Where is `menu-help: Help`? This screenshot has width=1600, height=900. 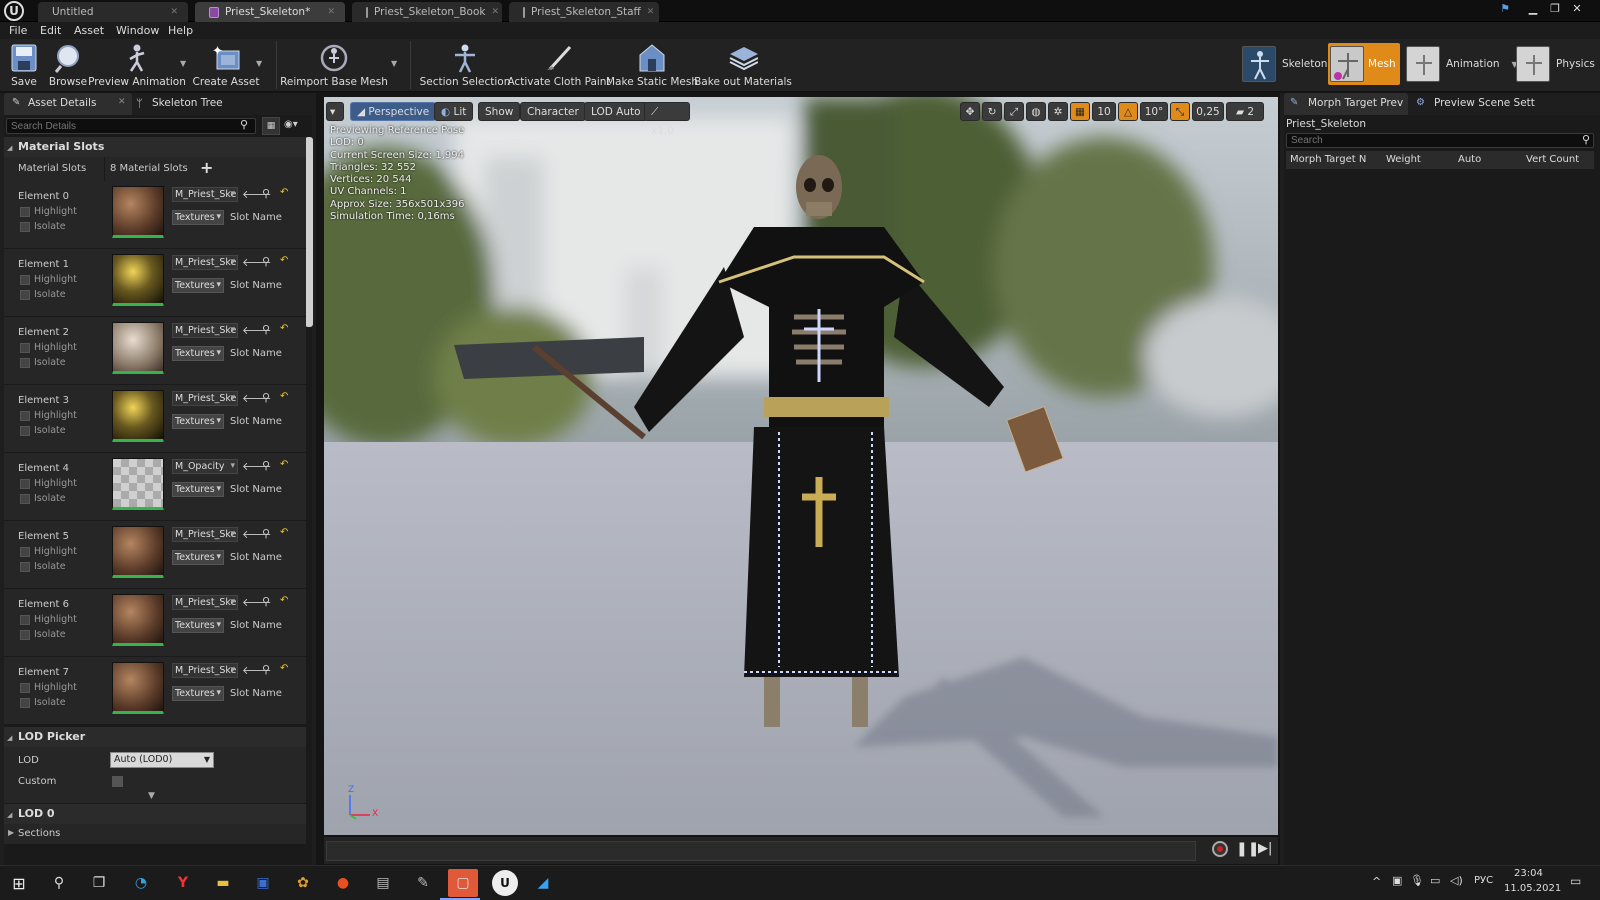 menu-help: Help is located at coordinates (180, 30).